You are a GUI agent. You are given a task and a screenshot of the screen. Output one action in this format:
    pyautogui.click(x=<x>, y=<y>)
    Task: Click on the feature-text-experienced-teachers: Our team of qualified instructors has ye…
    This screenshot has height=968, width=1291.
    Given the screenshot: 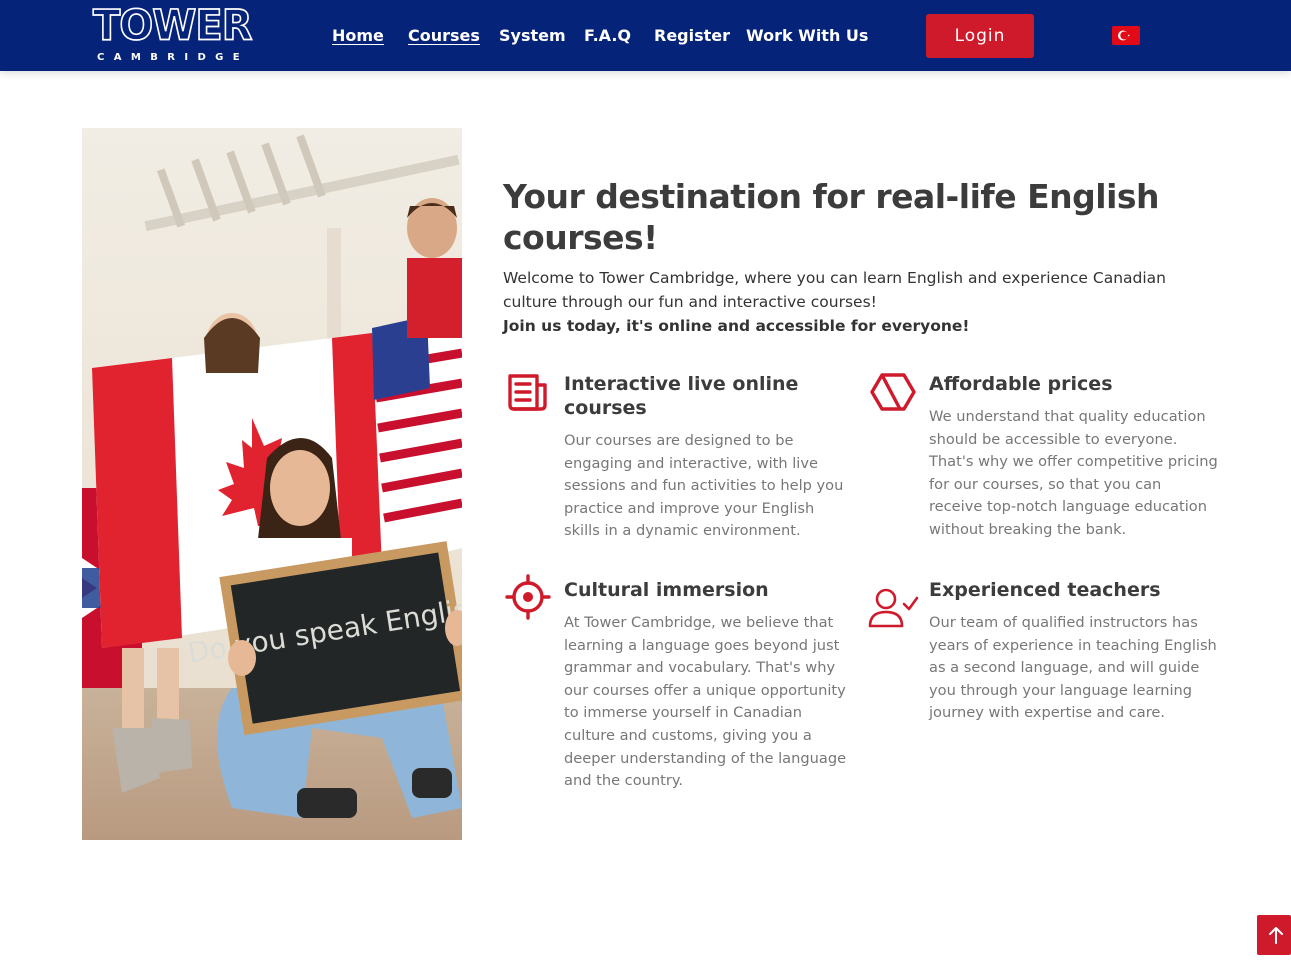 What is the action you would take?
    pyautogui.click(x=1073, y=668)
    